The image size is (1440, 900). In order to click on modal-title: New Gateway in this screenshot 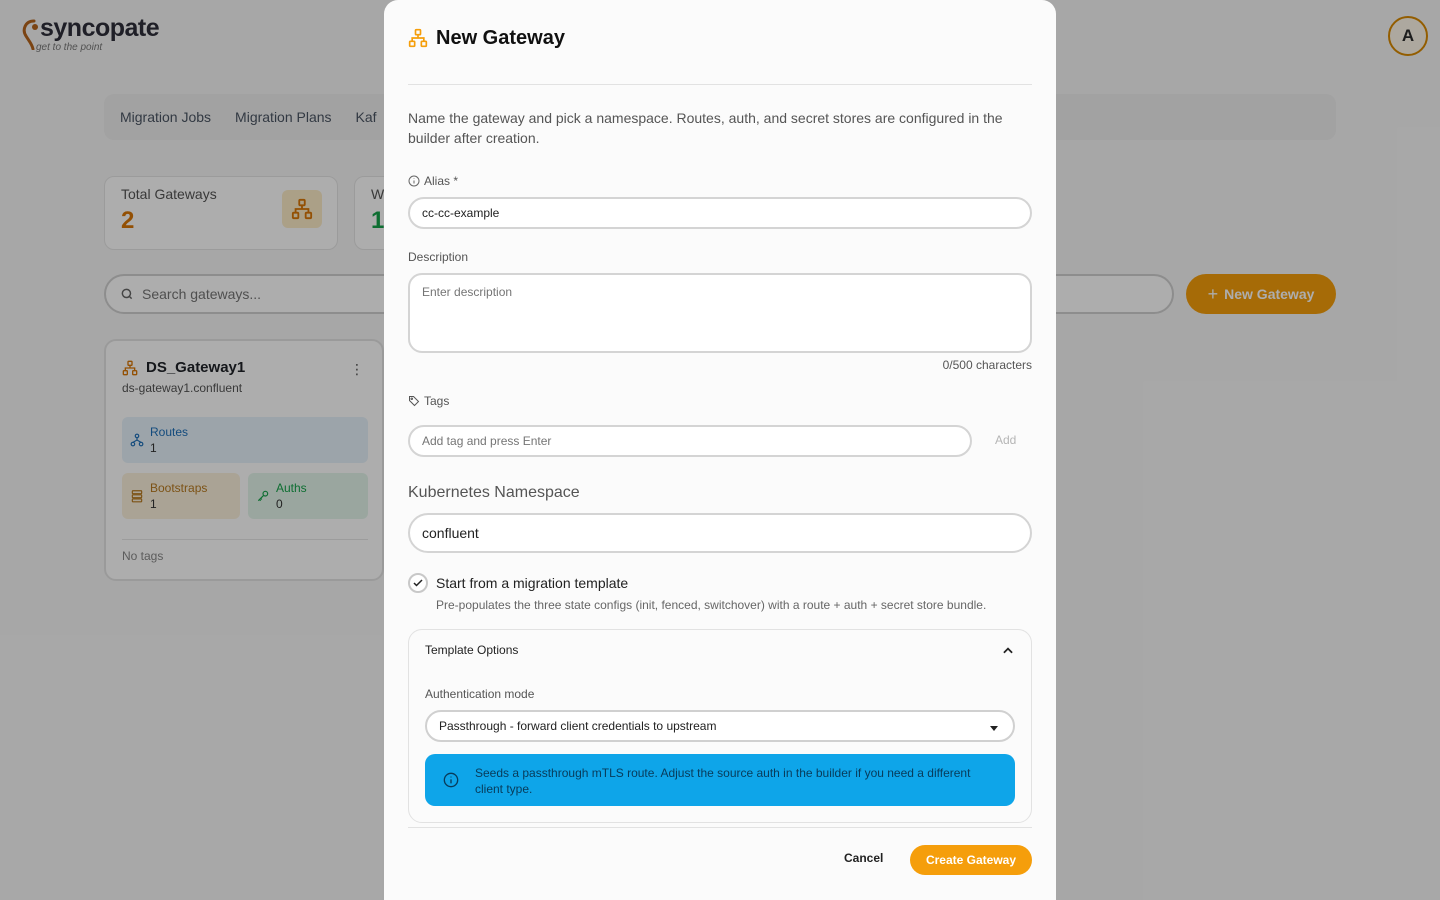, I will do `click(500, 38)`.